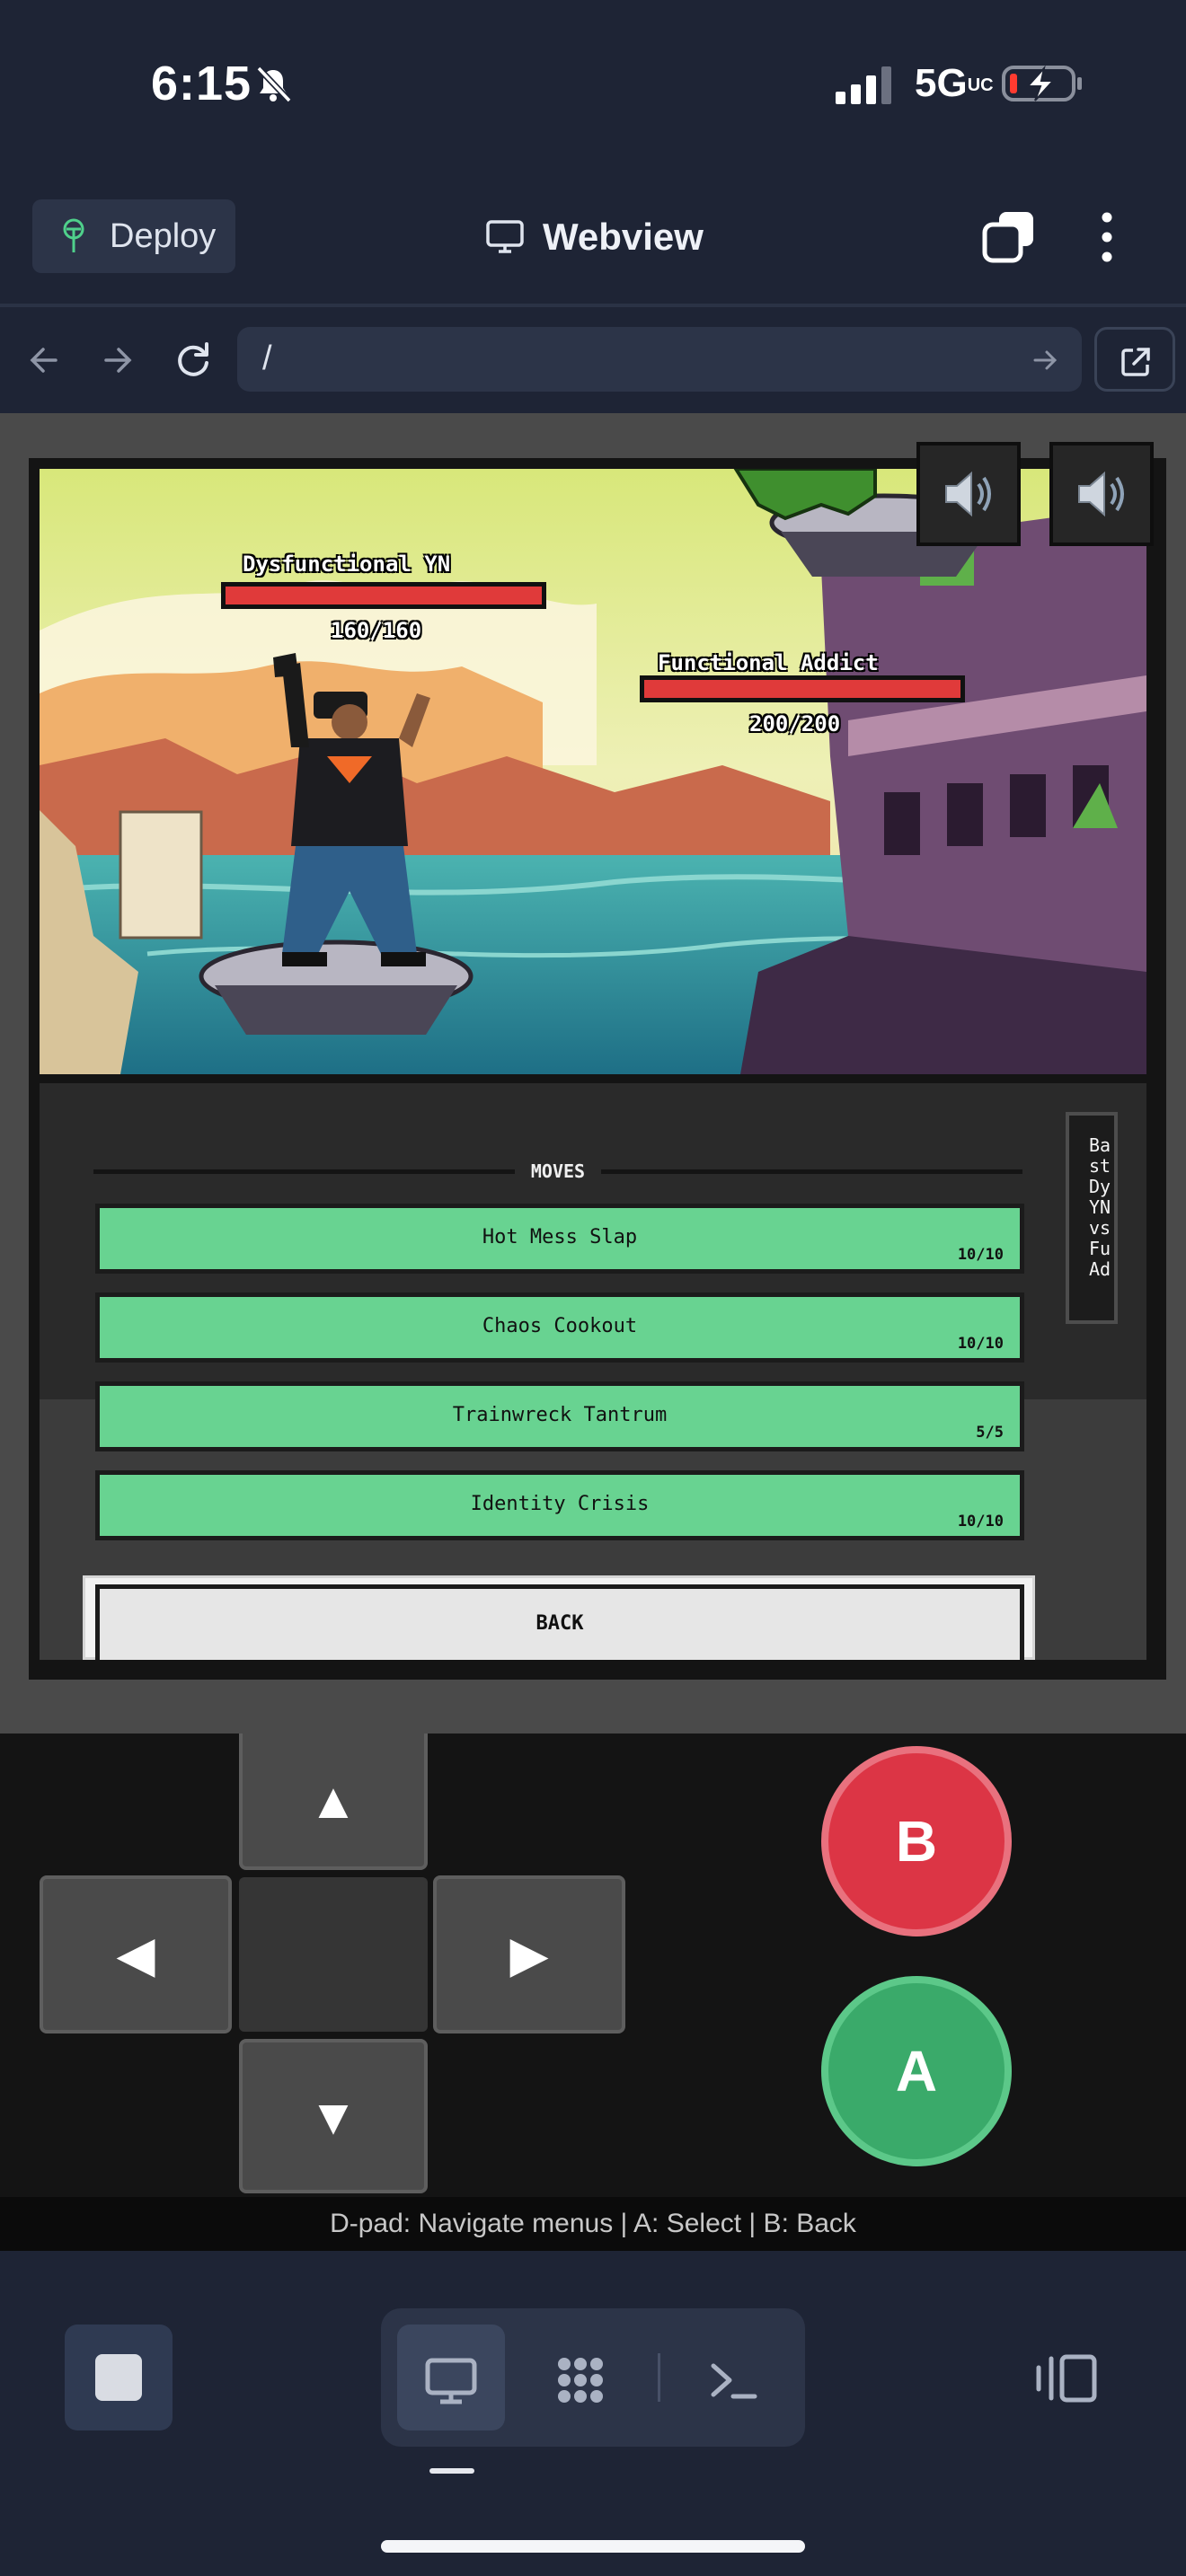 Image resolution: width=1186 pixels, height=2576 pixels. What do you see at coordinates (954, 83) in the screenshot?
I see `network-type: 5GUC` at bounding box center [954, 83].